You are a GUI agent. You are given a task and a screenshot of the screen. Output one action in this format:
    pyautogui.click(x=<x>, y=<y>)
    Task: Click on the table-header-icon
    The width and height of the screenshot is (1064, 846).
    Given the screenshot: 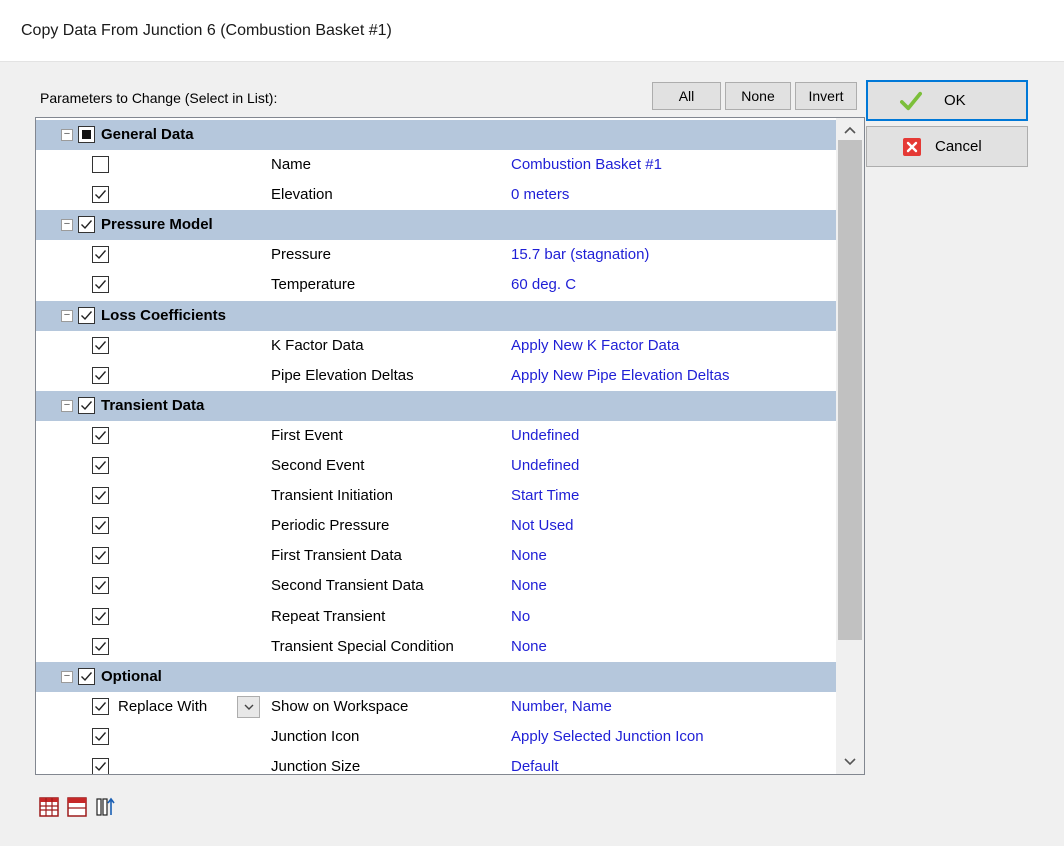 What is the action you would take?
    pyautogui.click(x=77, y=807)
    